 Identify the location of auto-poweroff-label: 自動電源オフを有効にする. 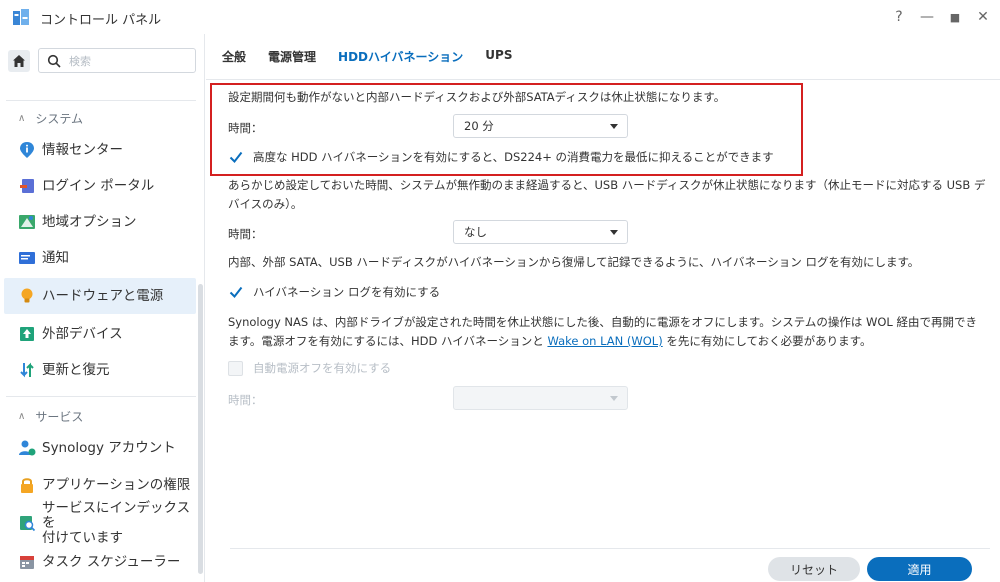
(322, 368).